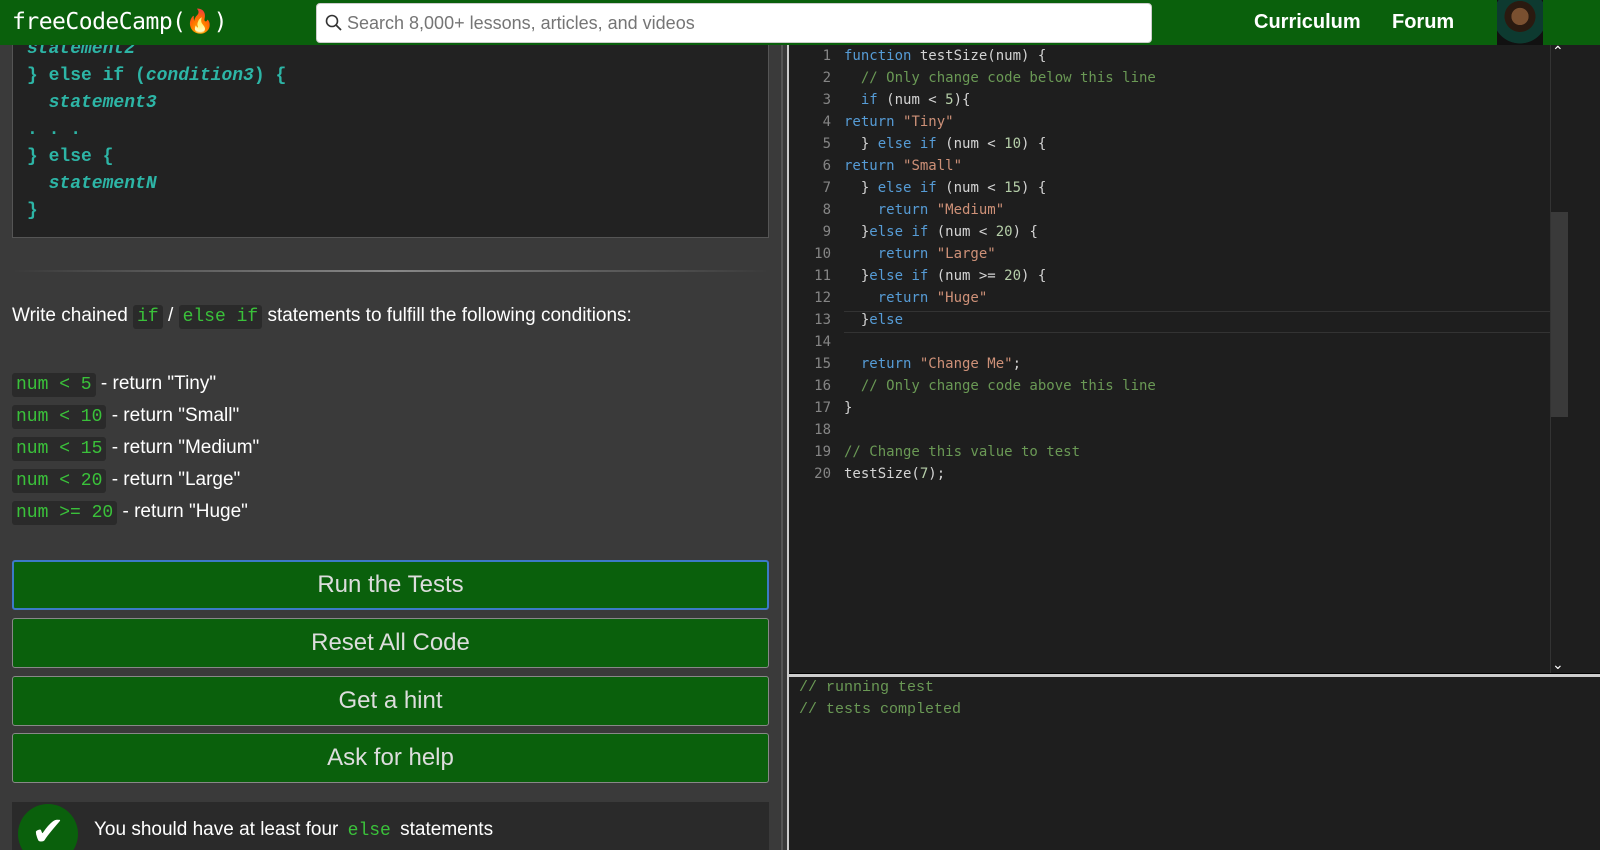  I want to click on code-token: testSize(, so click(882, 474).